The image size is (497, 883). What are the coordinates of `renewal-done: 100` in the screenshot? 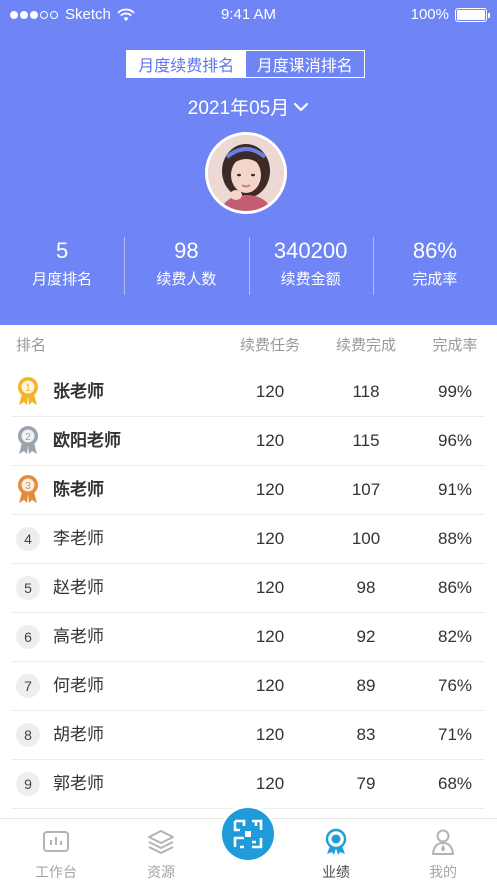 It's located at (366, 538).